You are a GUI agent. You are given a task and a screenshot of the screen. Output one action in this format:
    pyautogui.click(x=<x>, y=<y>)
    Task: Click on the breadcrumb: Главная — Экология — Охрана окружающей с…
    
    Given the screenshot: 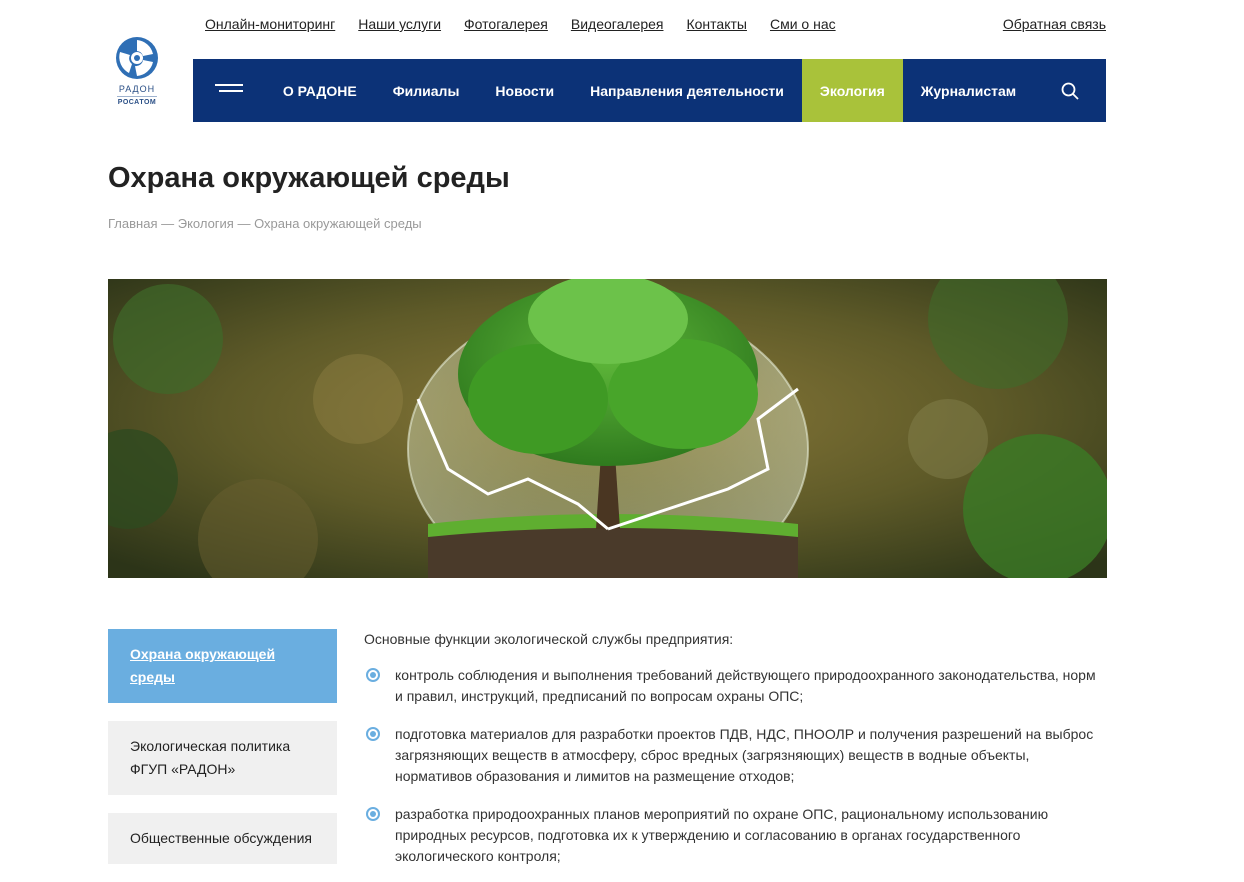 What is the action you would take?
    pyautogui.click(x=265, y=223)
    